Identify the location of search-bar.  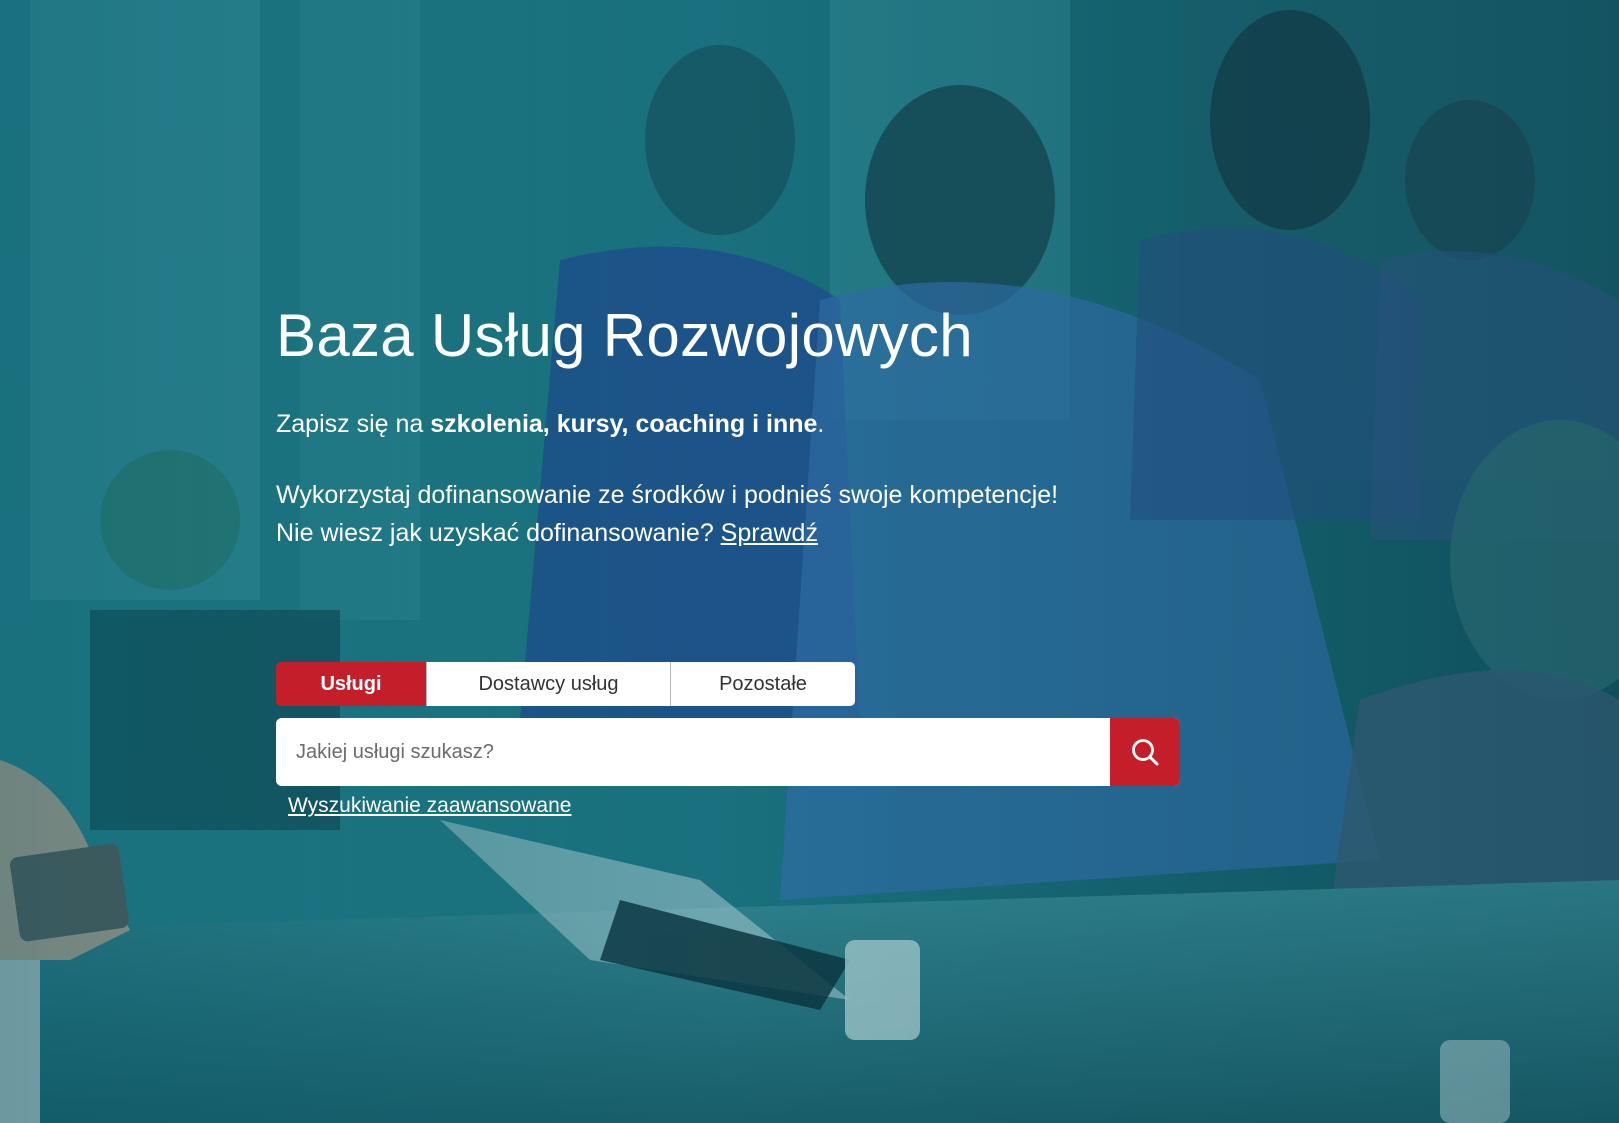
(728, 752).